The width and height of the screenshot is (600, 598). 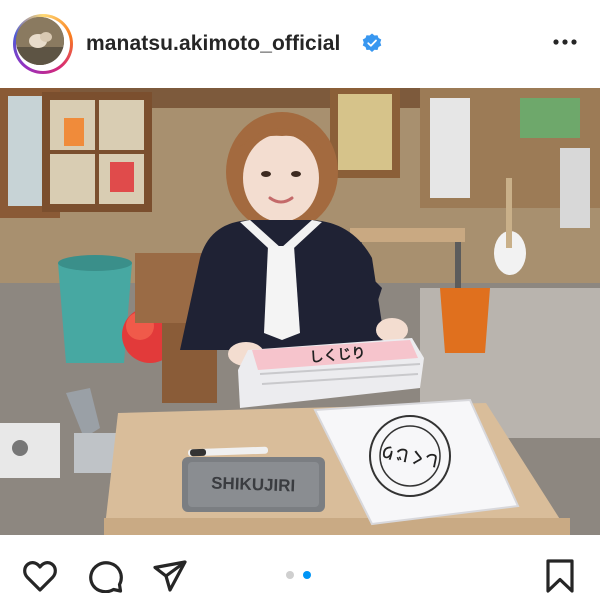 What do you see at coordinates (560, 576) in the screenshot?
I see `bookmark-icon` at bounding box center [560, 576].